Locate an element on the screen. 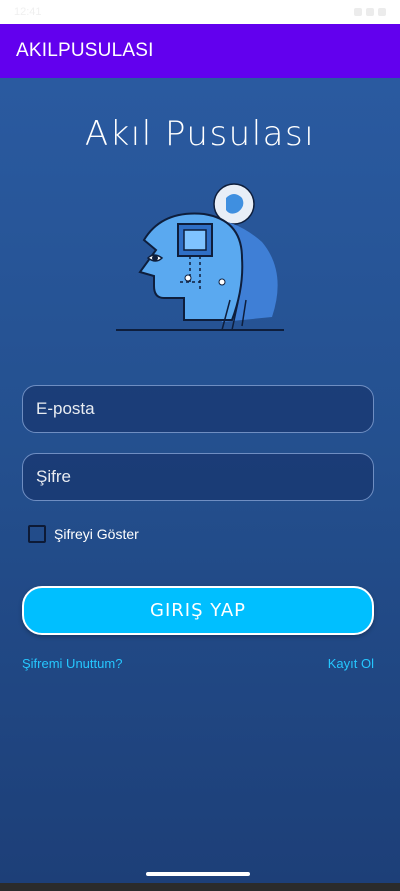 The width and height of the screenshot is (400, 891). password-field: Şifre is located at coordinates (198, 477).